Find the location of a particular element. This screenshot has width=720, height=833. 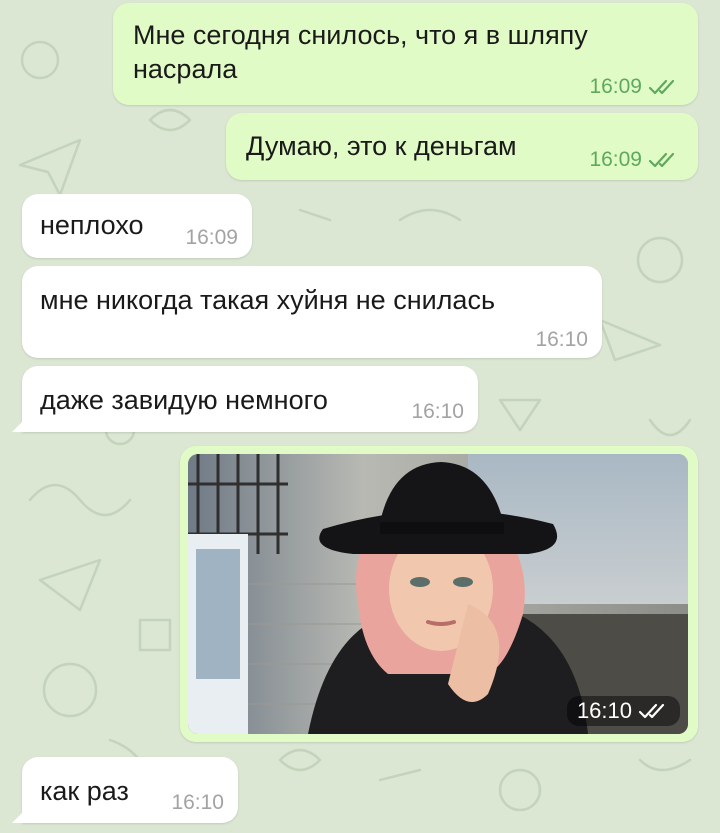

incoming-message: неплохо 16:09 is located at coordinates (137, 226).